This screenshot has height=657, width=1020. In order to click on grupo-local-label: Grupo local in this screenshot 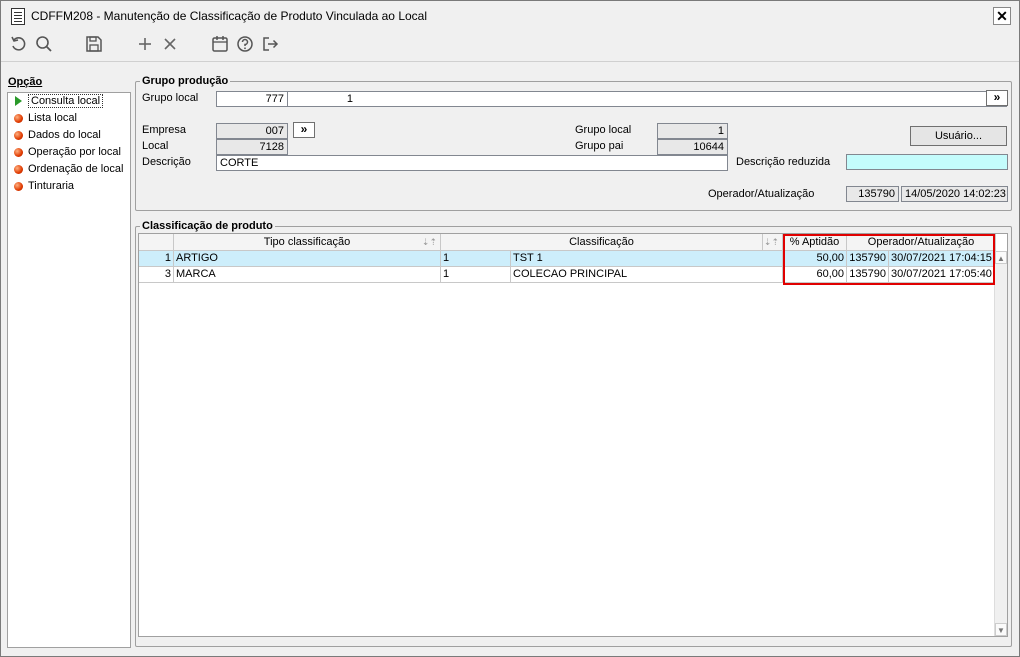, I will do `click(170, 98)`.